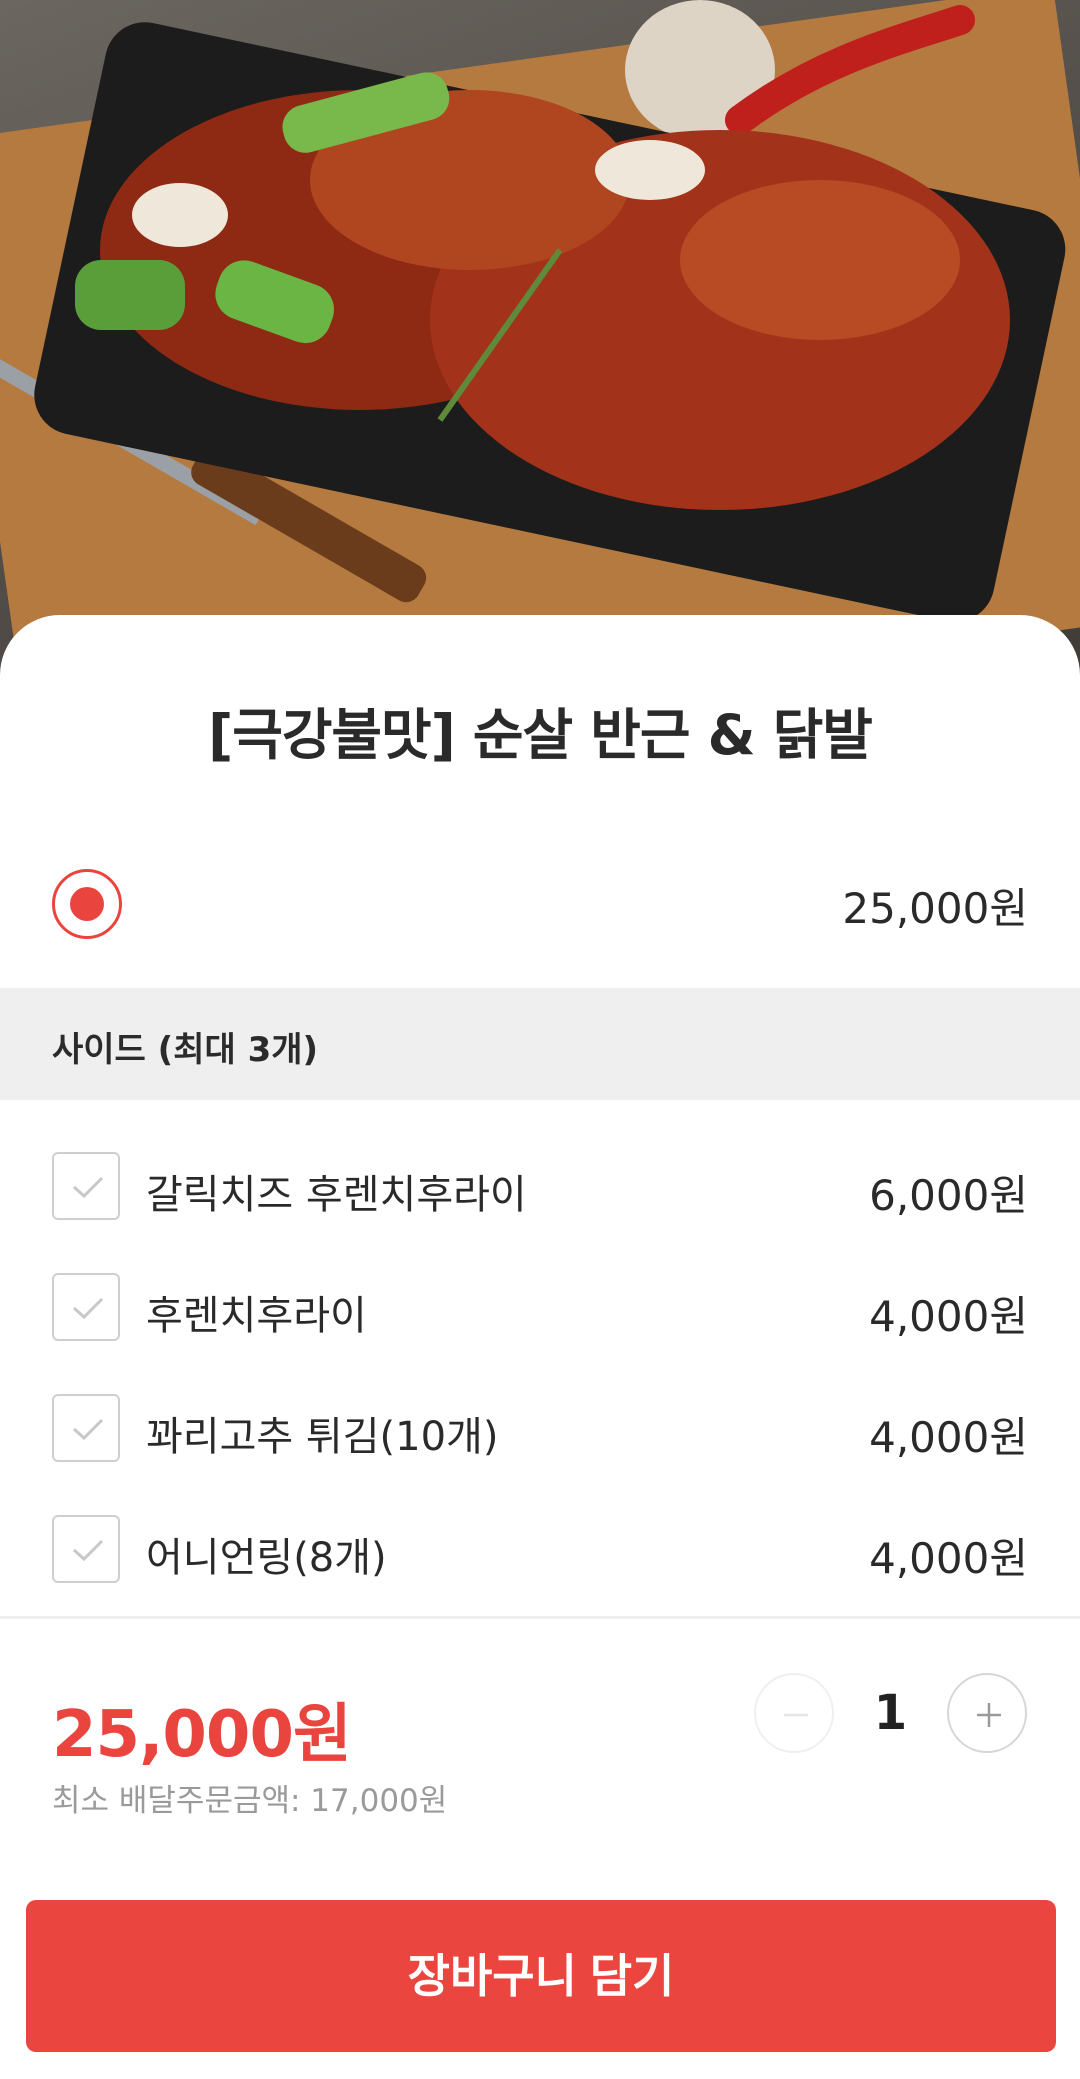 The height and width of the screenshot is (2079, 1080). What do you see at coordinates (540, 920) in the screenshot?
I see `base-option-row: 25,000원` at bounding box center [540, 920].